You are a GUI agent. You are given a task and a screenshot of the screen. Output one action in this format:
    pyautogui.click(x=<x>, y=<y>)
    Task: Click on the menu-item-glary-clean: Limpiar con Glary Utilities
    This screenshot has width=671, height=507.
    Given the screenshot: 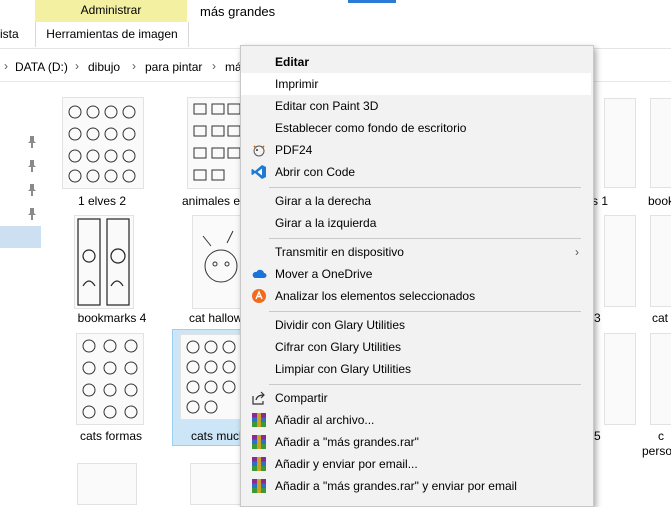 What is the action you would take?
    pyautogui.click(x=416, y=369)
    